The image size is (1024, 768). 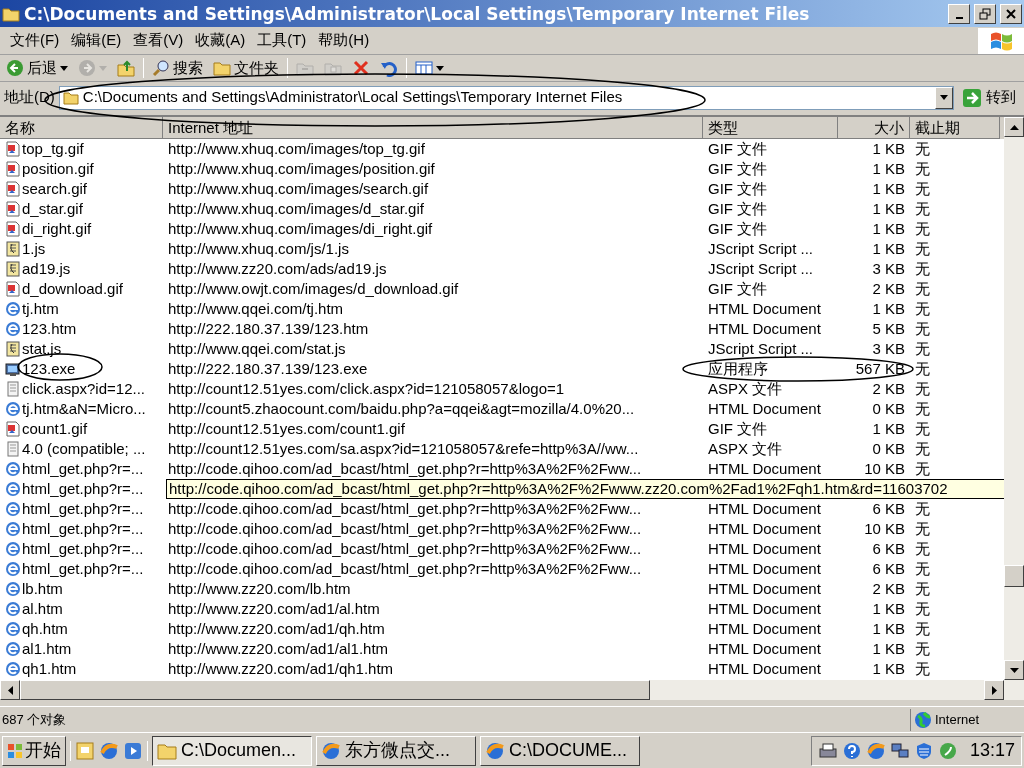 What do you see at coordinates (220, 40) in the screenshot?
I see `menu-item: 收藏(A)` at bounding box center [220, 40].